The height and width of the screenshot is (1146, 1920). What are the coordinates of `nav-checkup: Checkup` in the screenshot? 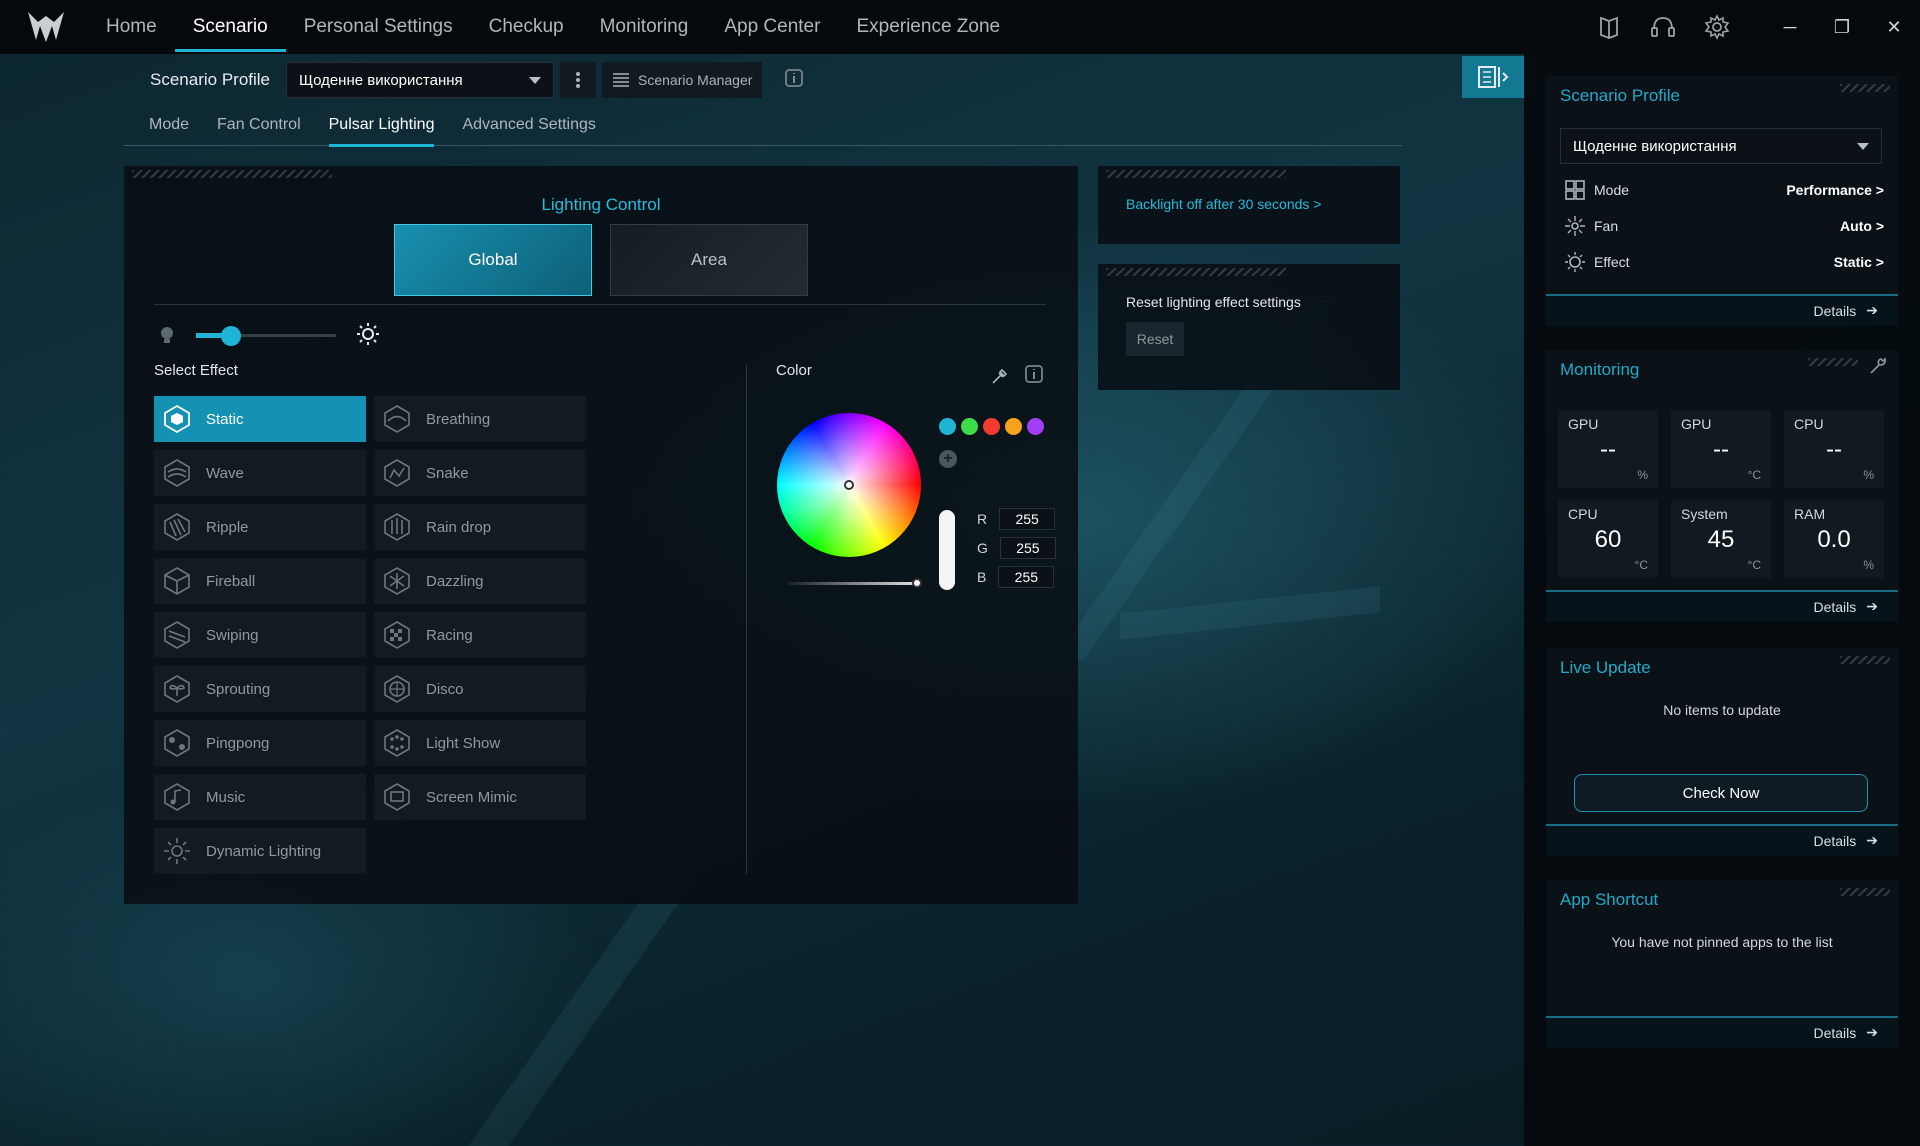 It's located at (526, 27).